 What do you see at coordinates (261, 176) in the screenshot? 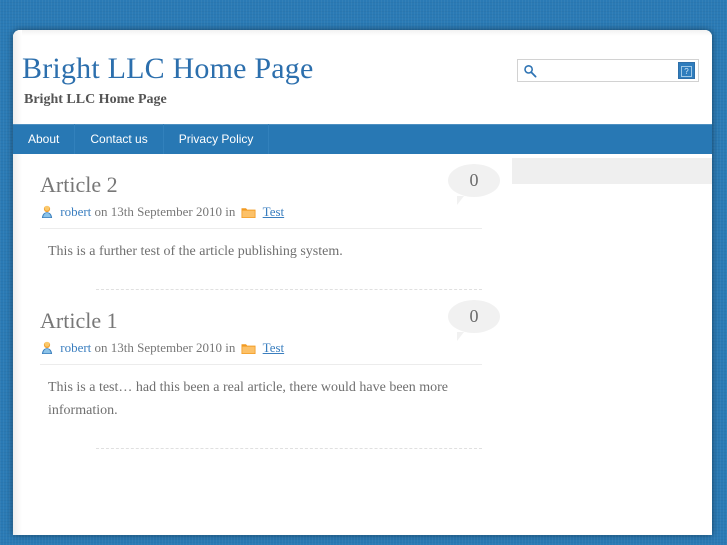
I see `post-title: Article 2` at bounding box center [261, 176].